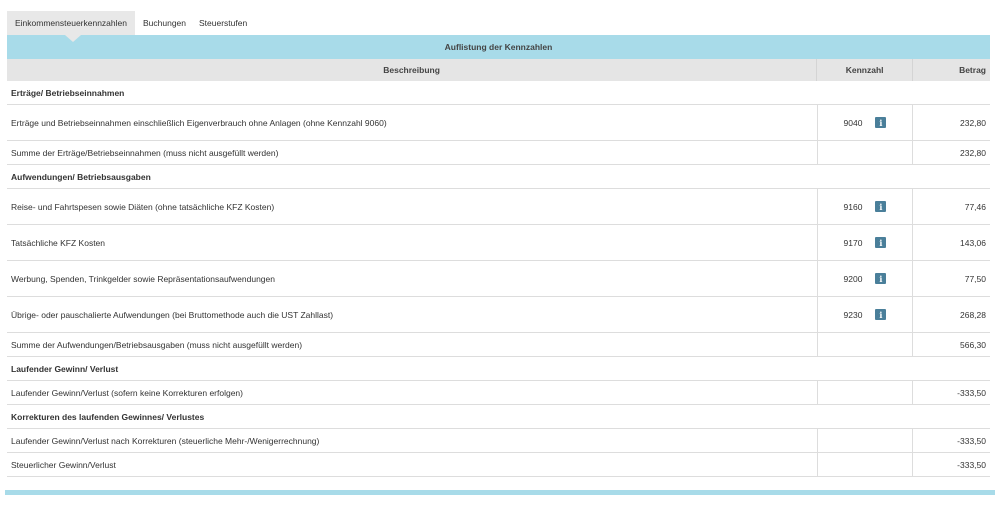 The image size is (1000, 505). Describe the element at coordinates (164, 23) in the screenshot. I see `tab-buchungen: Buchungen` at that location.